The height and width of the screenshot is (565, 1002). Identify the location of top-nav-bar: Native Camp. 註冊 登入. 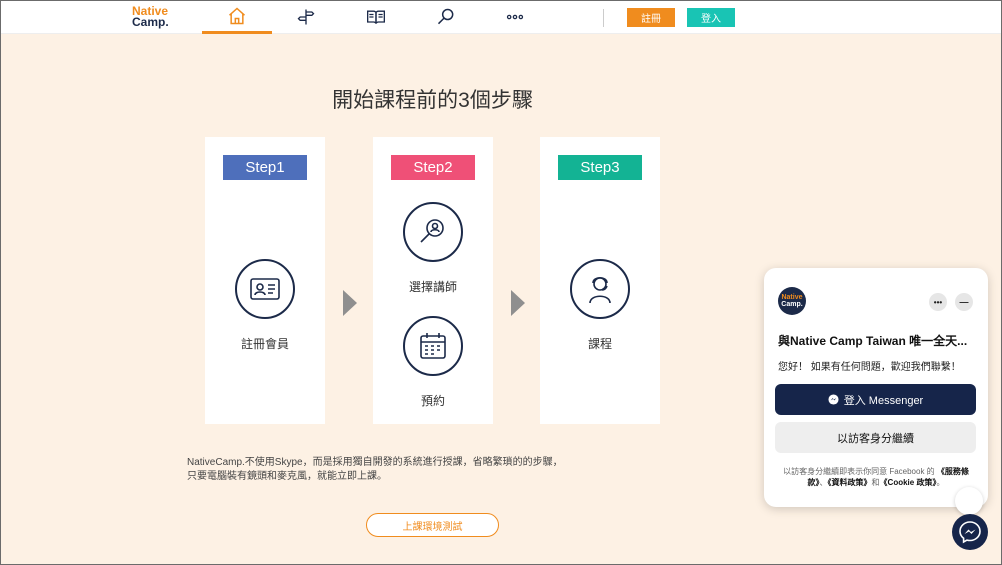
(501, 17).